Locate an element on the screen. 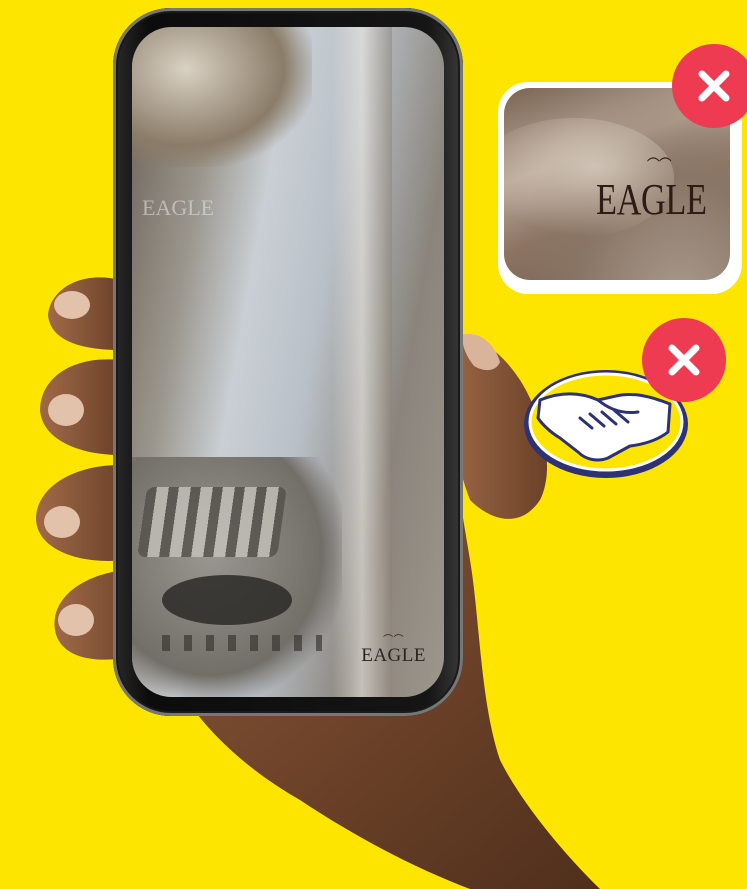 The image size is (747, 889). reject-badge-closeup is located at coordinates (709, 86).